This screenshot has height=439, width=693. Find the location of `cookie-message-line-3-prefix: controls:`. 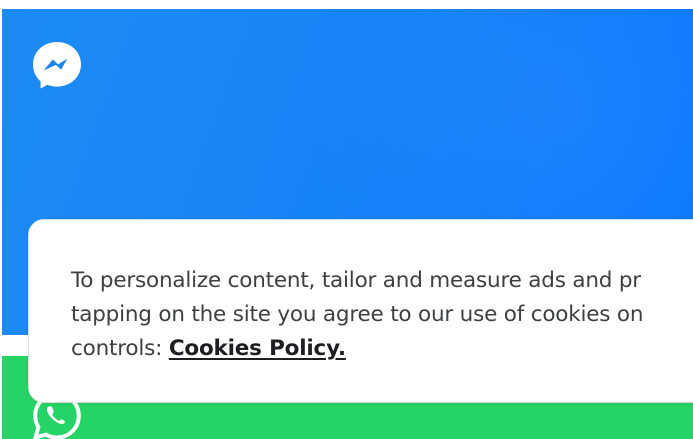

cookie-message-line-3-prefix: controls: is located at coordinates (120, 348).